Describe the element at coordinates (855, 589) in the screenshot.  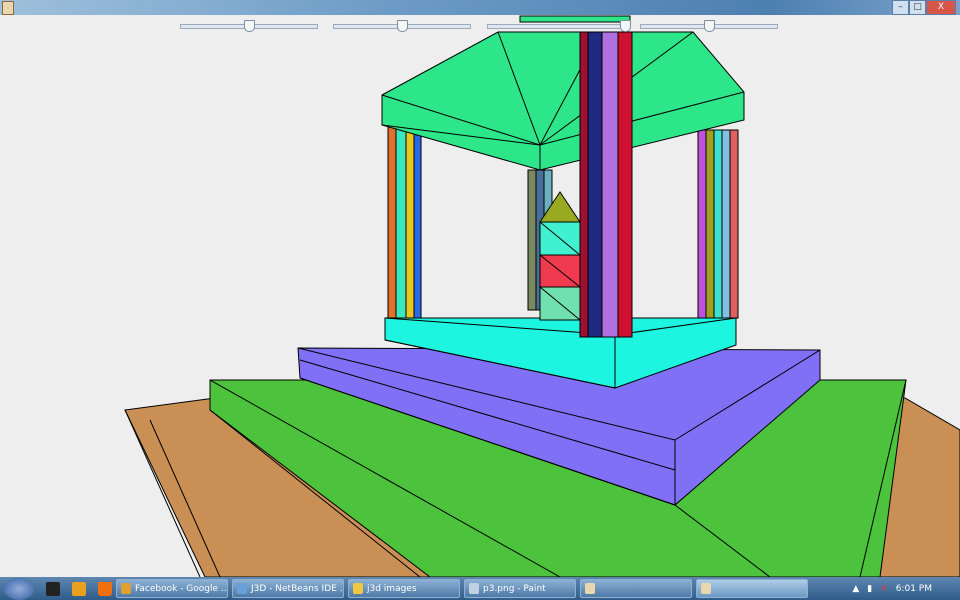
I see `show-hidden-icons: ▲` at that location.